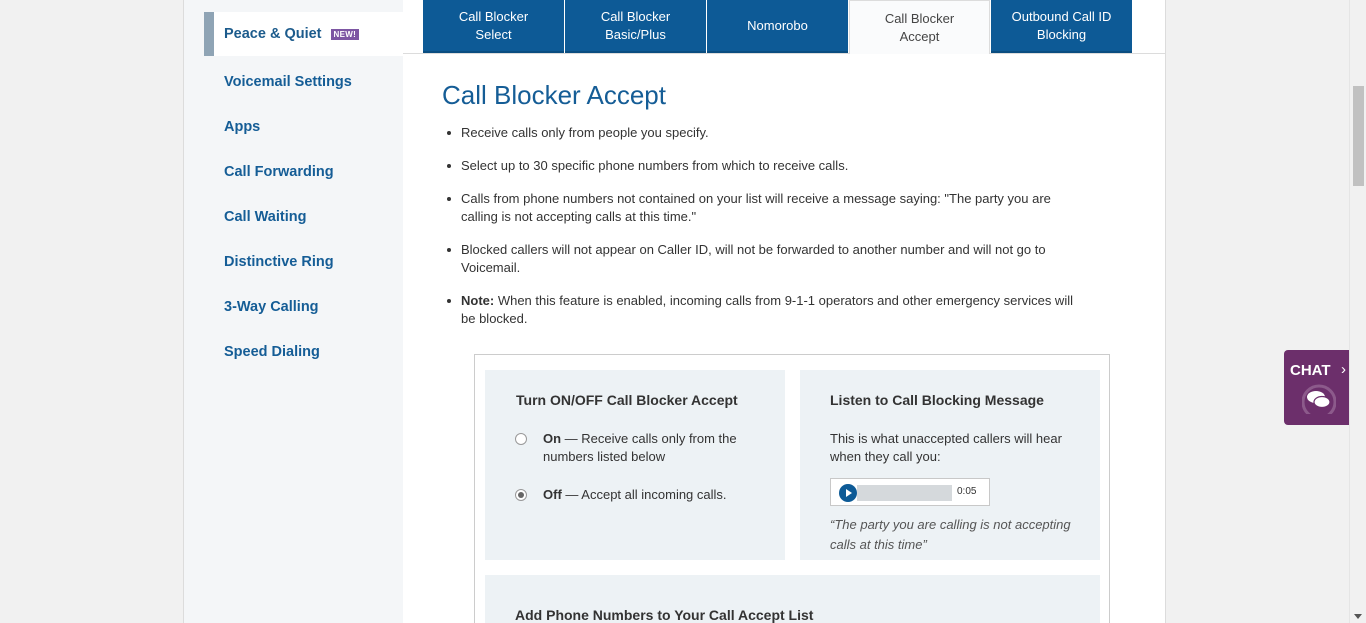  I want to click on sidebar-item-apps: Apps, so click(303, 127).